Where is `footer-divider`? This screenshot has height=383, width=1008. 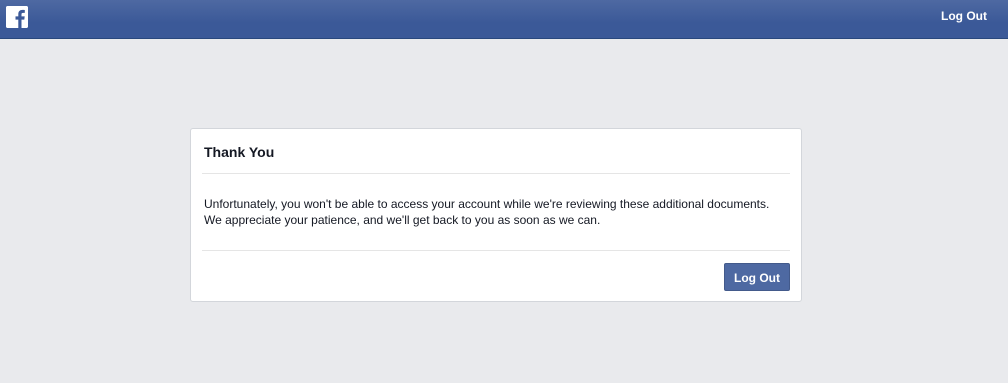 footer-divider is located at coordinates (496, 250).